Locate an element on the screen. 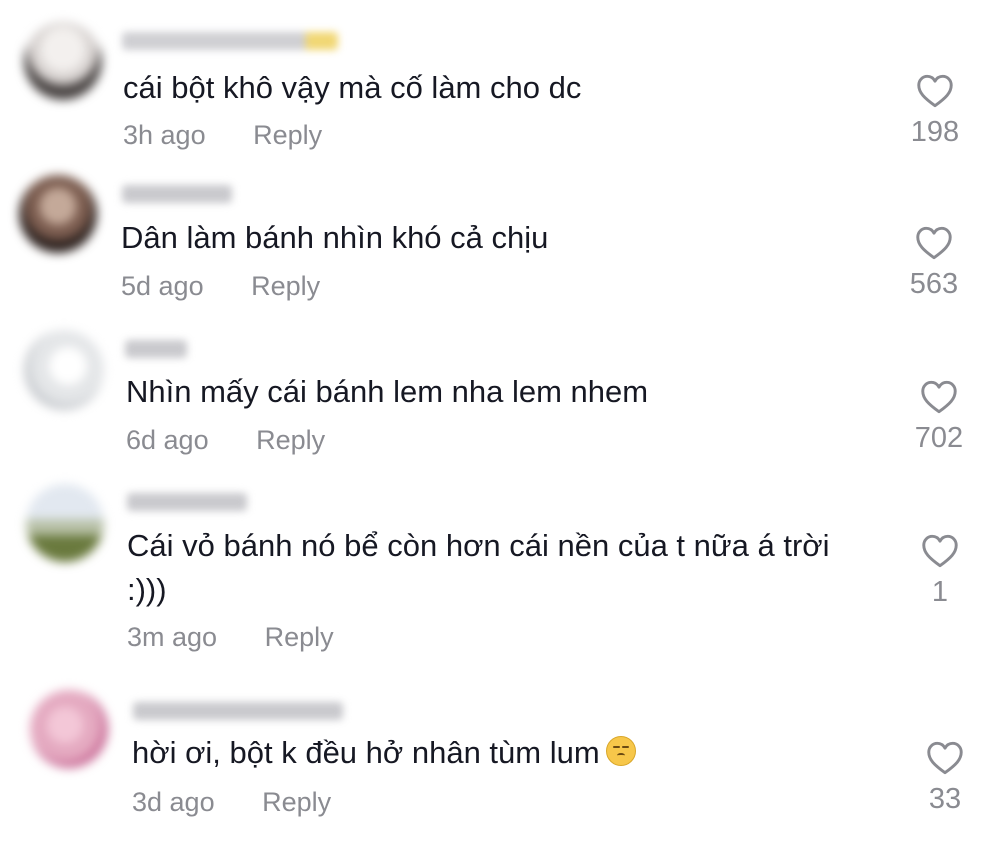 The image size is (988, 842). comment-meta: 3m ago Reply is located at coordinates (230, 637).